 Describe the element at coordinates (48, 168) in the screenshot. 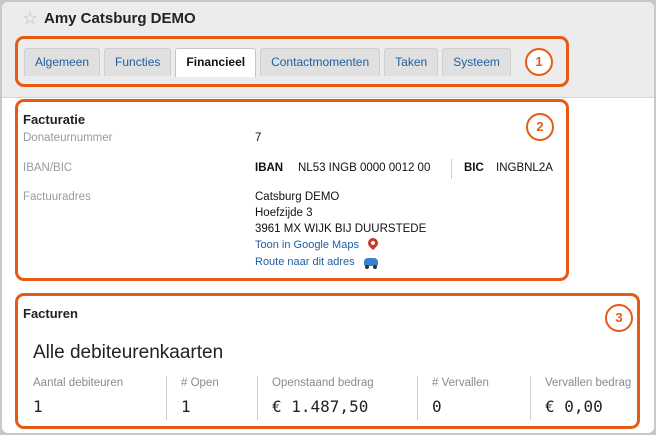

I see `iban-bic-label: IBAN/BIC` at that location.